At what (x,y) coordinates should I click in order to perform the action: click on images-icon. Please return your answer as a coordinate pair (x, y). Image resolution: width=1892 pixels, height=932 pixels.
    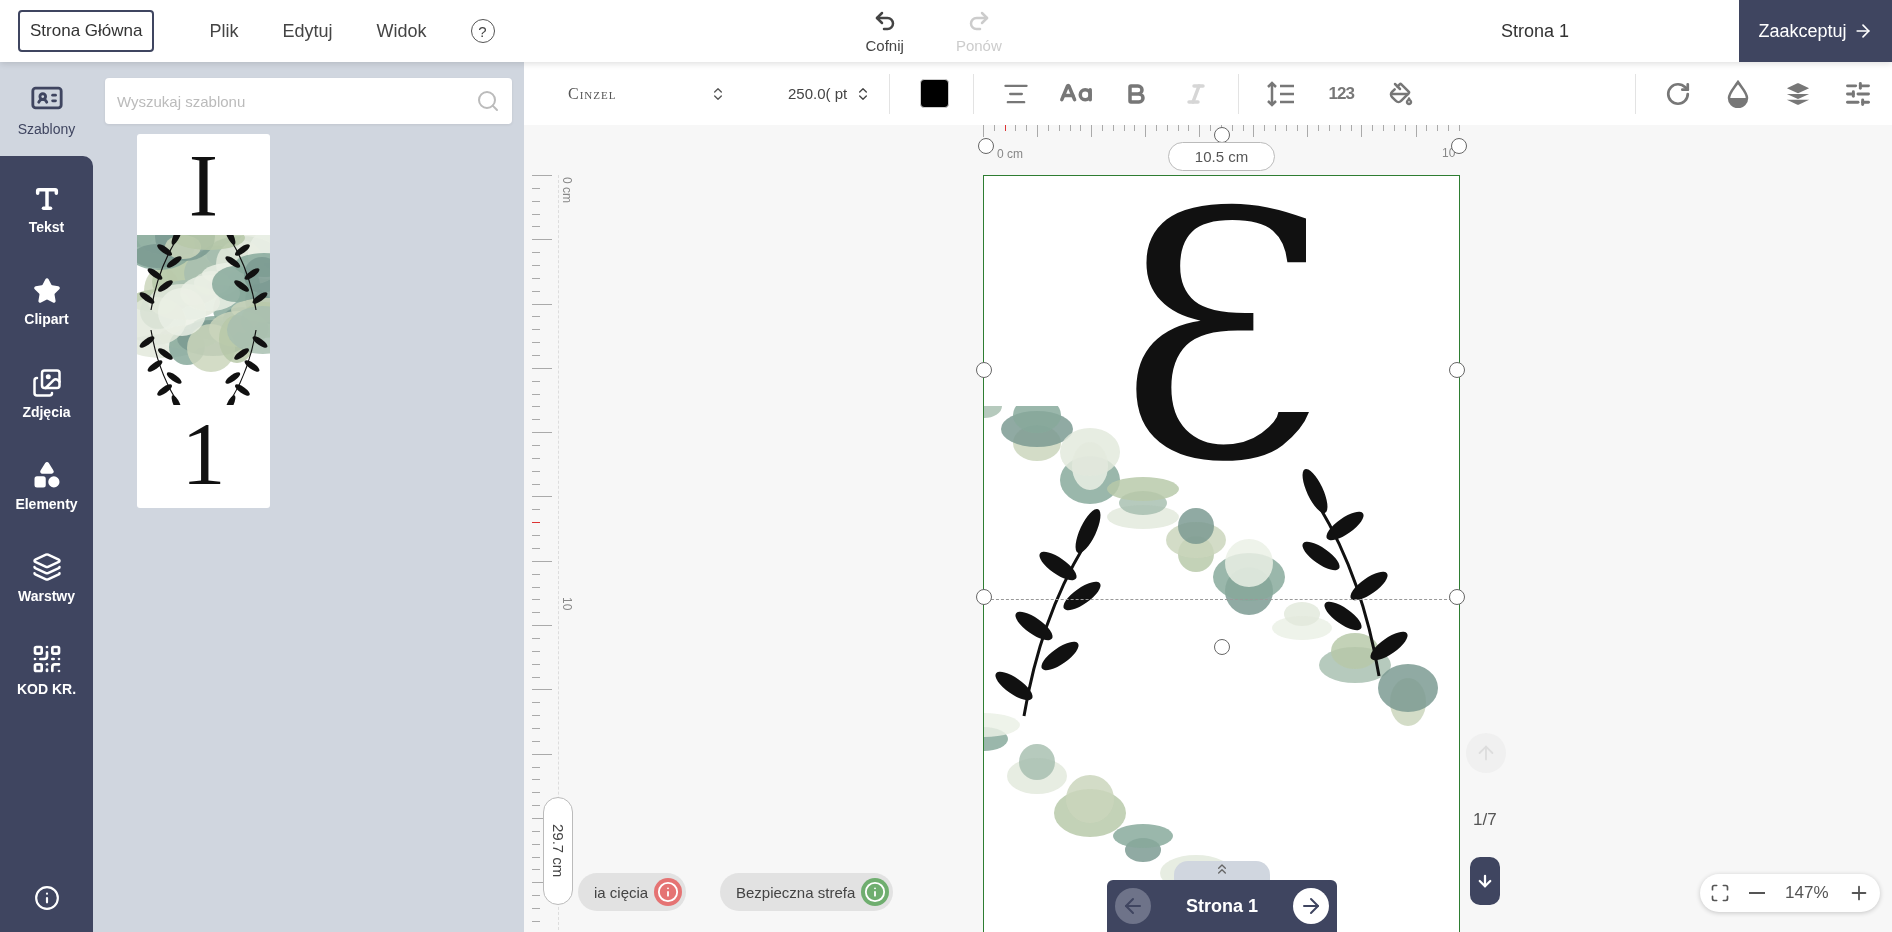
    Looking at the image, I should click on (46, 383).